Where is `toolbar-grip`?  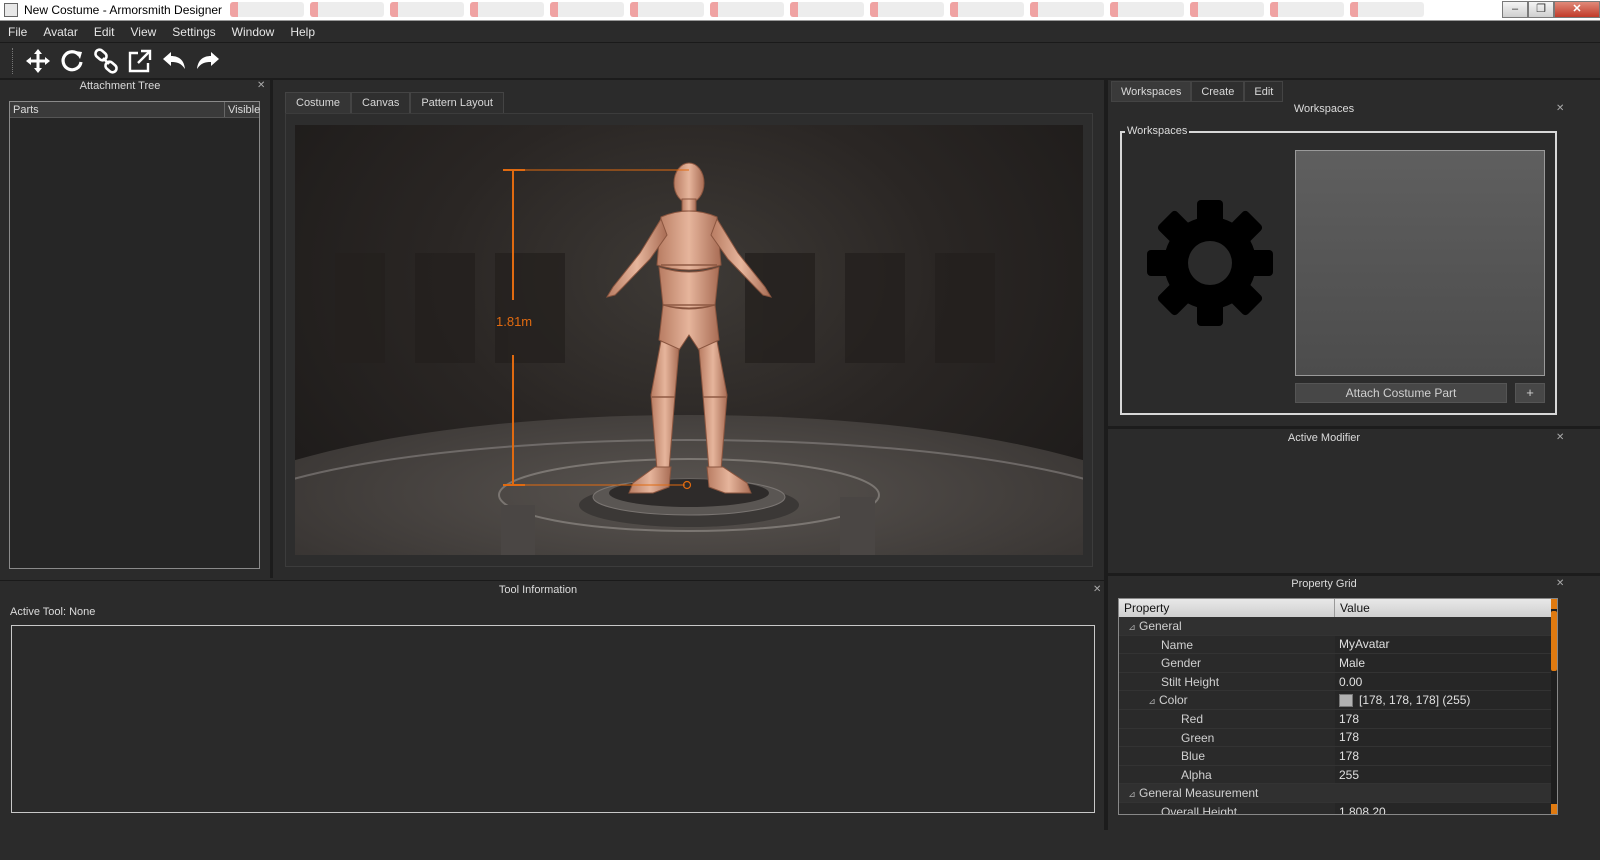 toolbar-grip is located at coordinates (14, 61).